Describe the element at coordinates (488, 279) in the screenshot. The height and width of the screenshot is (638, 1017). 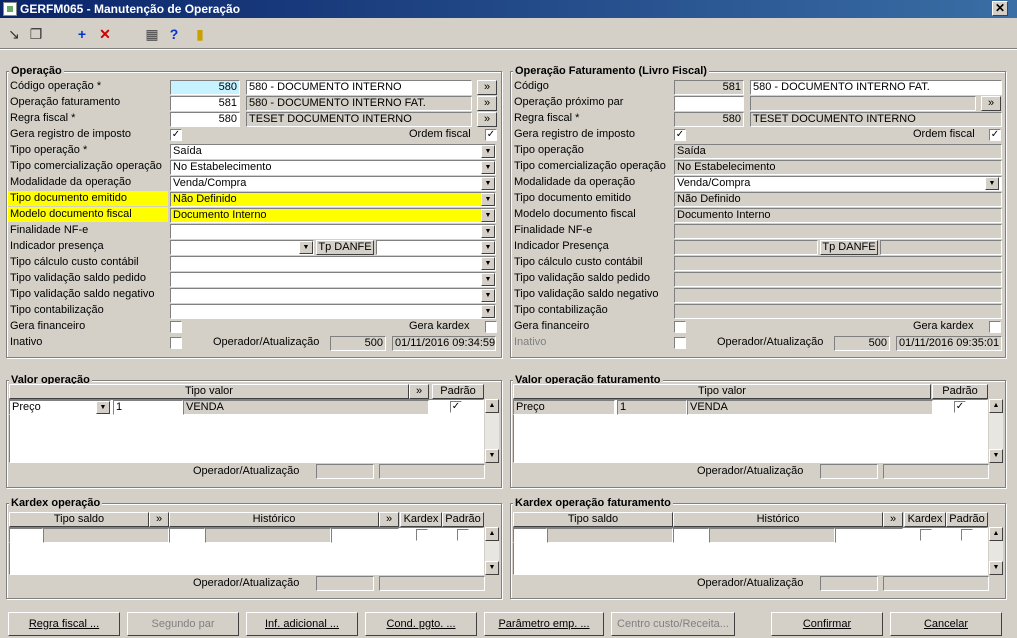
I see `tipo-validacao-pedido-arrow: ▼` at that location.